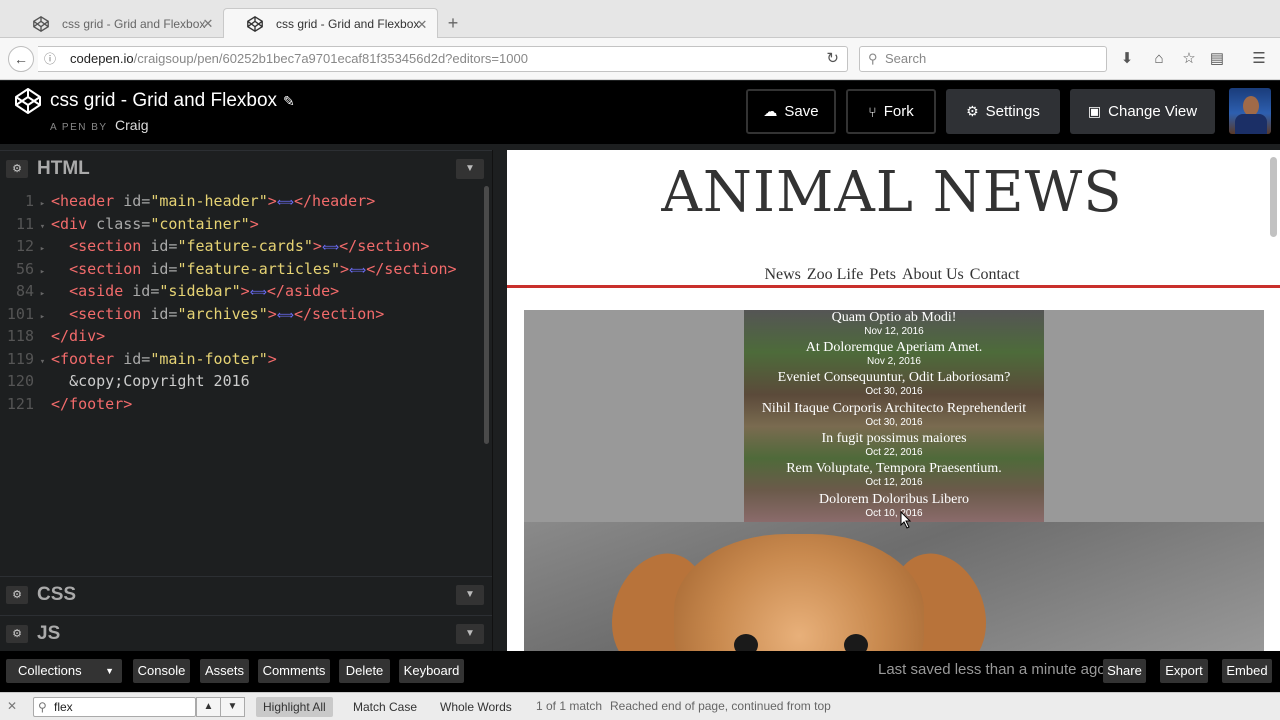  I want to click on info-icon: ⓘ, so click(51, 59).